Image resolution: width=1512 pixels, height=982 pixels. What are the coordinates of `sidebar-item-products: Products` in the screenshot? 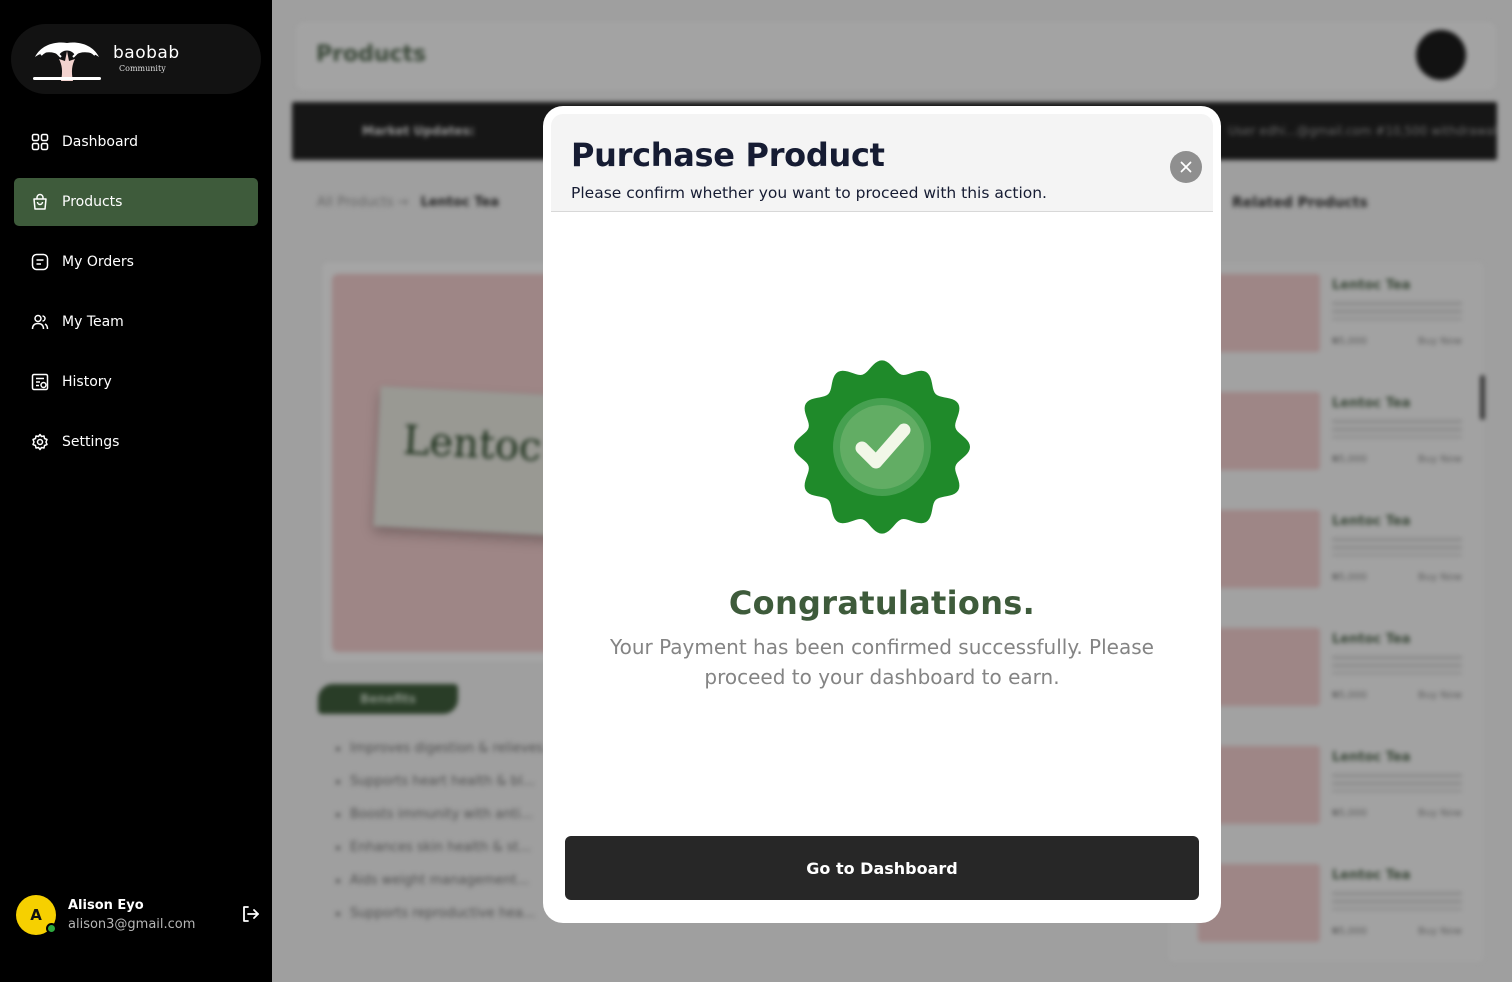 It's located at (136, 202).